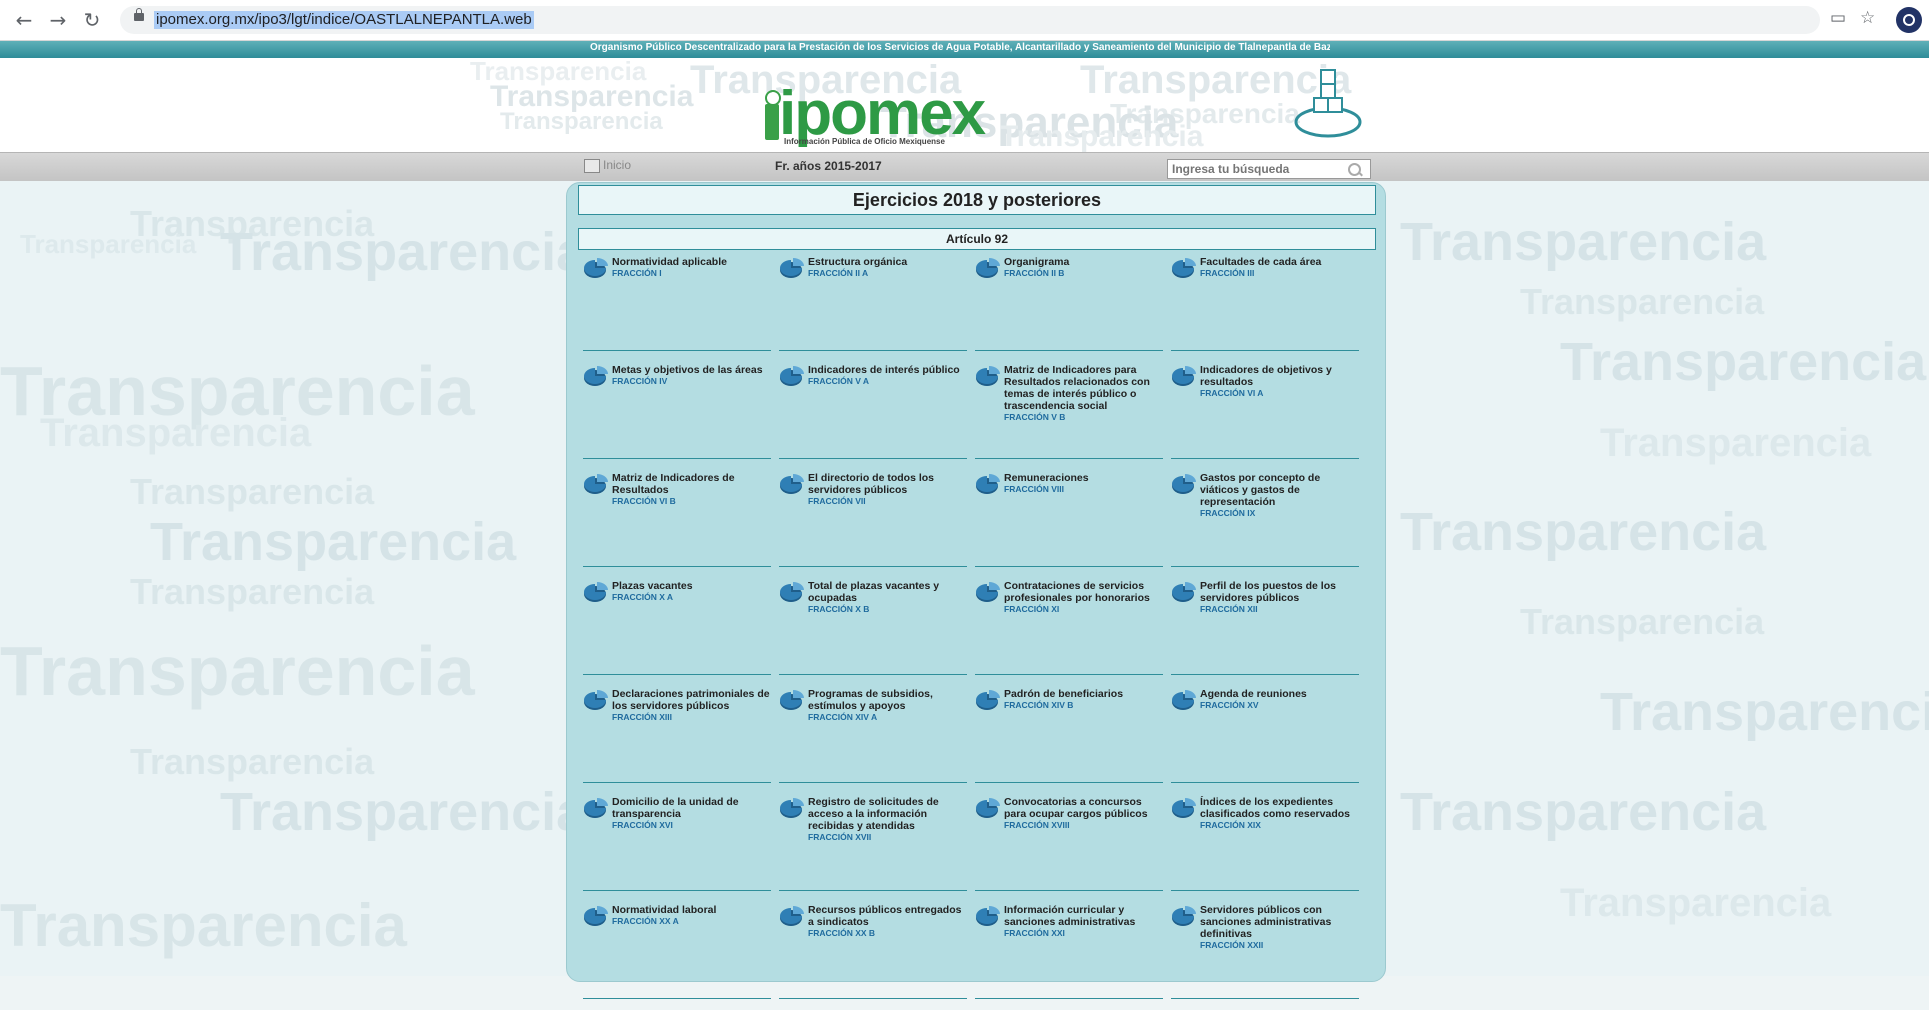  What do you see at coordinates (1279, 393) in the screenshot?
I see `fraction-label: FRACCIÓN VI A` at bounding box center [1279, 393].